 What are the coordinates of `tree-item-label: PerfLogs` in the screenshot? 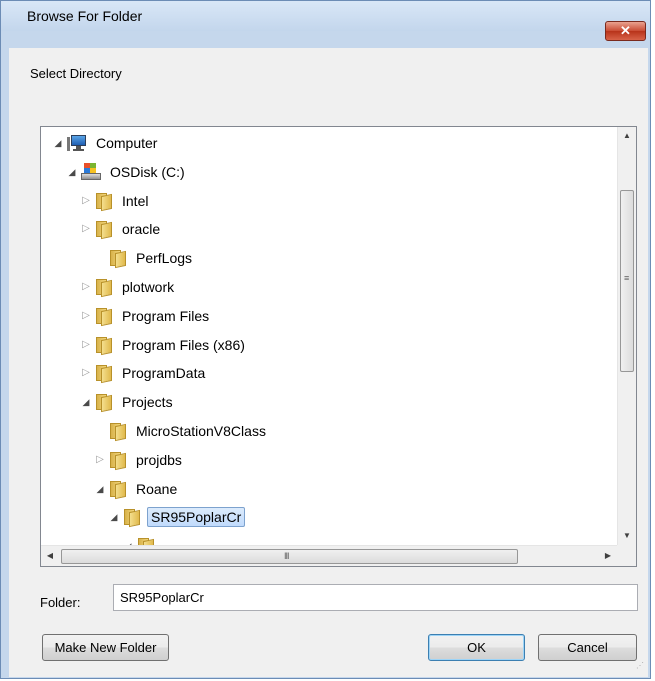 It's located at (164, 258).